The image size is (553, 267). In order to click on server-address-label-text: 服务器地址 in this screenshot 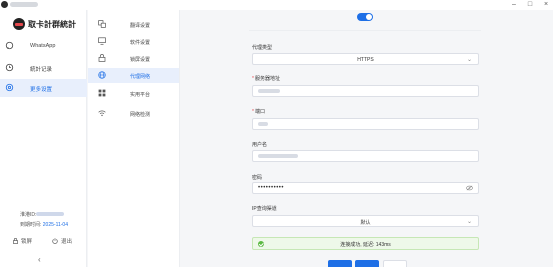, I will do `click(267, 79)`.